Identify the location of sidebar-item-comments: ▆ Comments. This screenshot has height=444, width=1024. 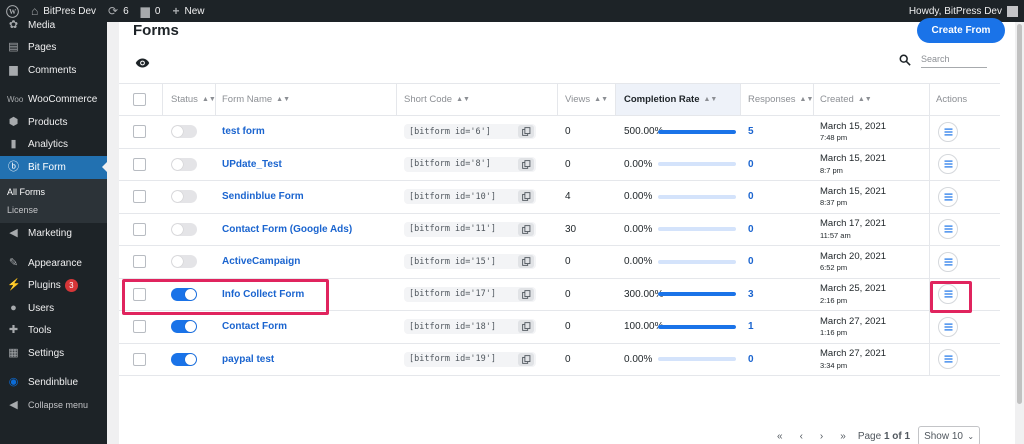
(53, 70).